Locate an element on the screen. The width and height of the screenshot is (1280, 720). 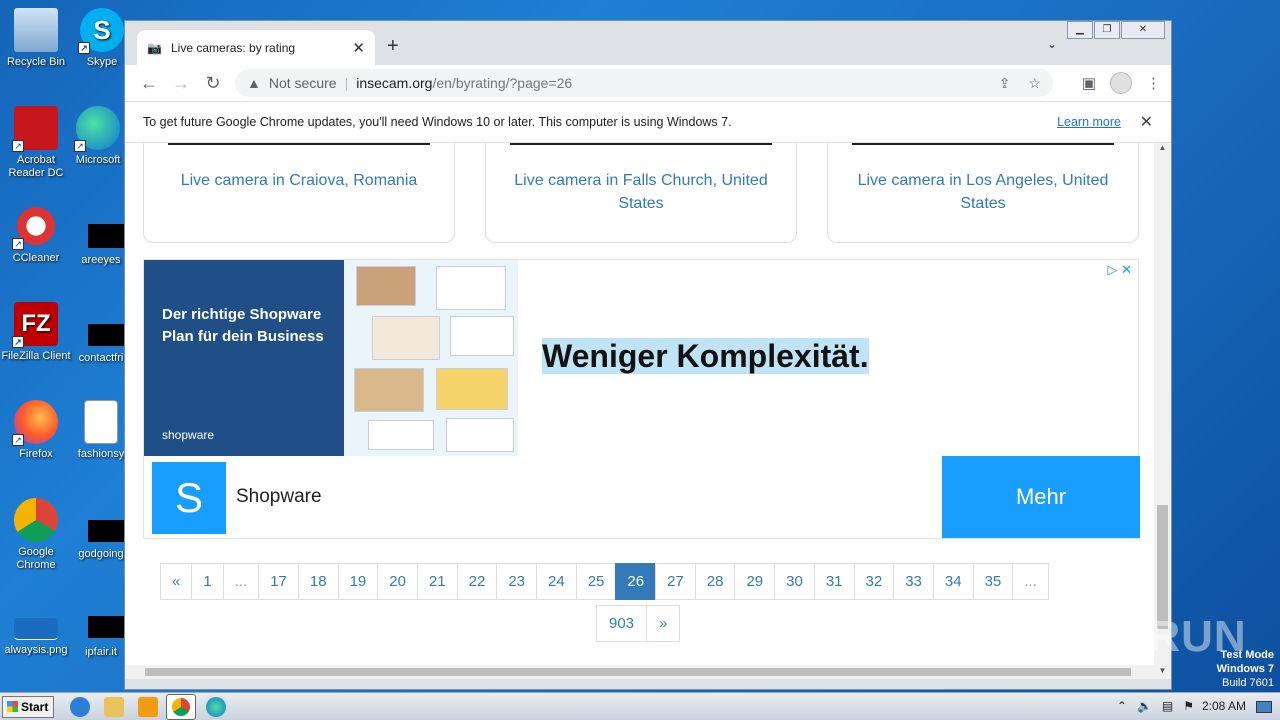
forward-arrow-icon: → is located at coordinates (181, 83).